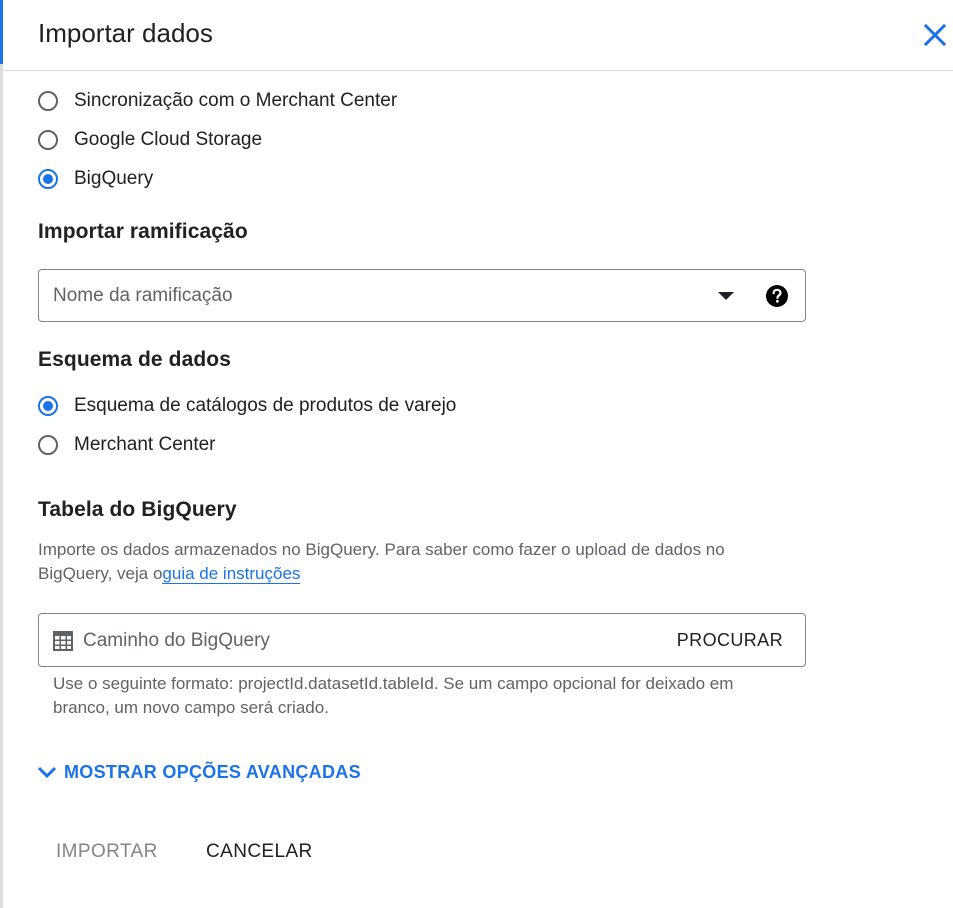 Image resolution: width=953 pixels, height=908 pixels. Describe the element at coordinates (47, 772) in the screenshot. I see `chevron-down-icon` at that location.